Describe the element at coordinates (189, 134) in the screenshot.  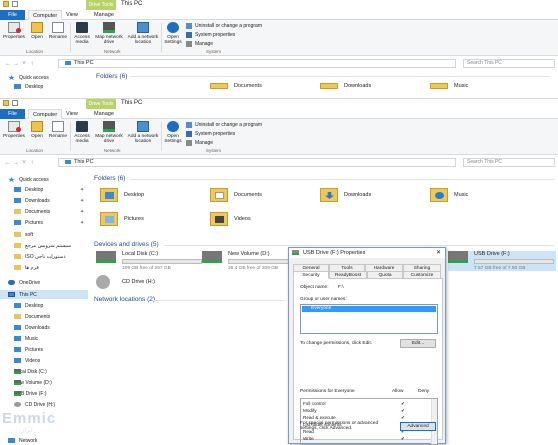
I see `system-icon` at that location.